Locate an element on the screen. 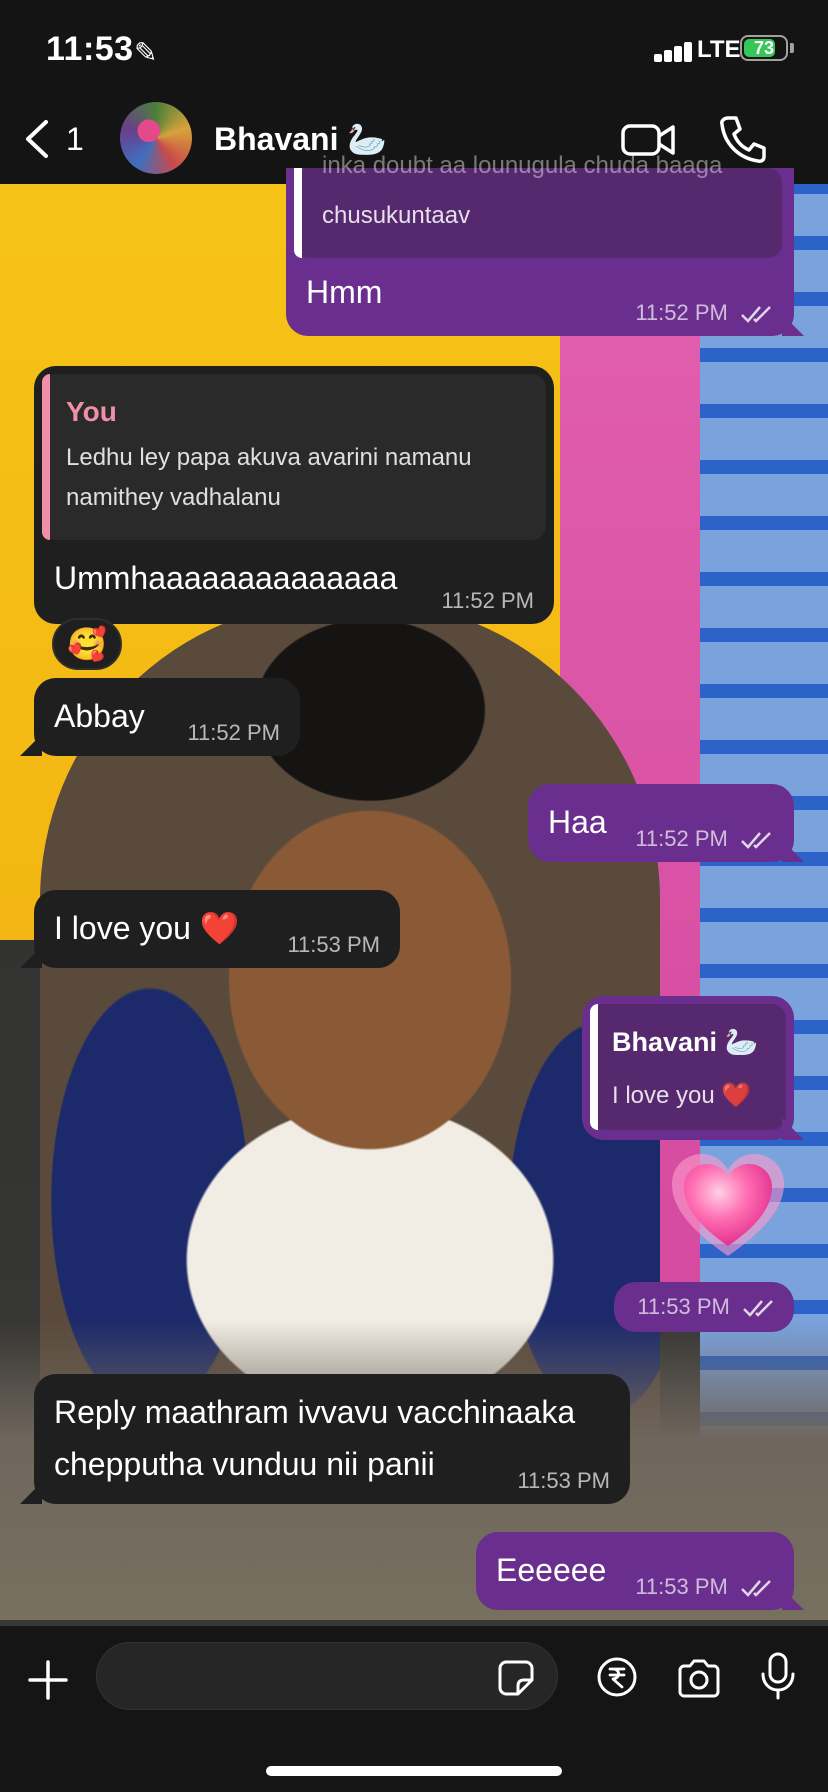  message-bubble-outgoing: Haa 11:52 PM is located at coordinates (661, 823).